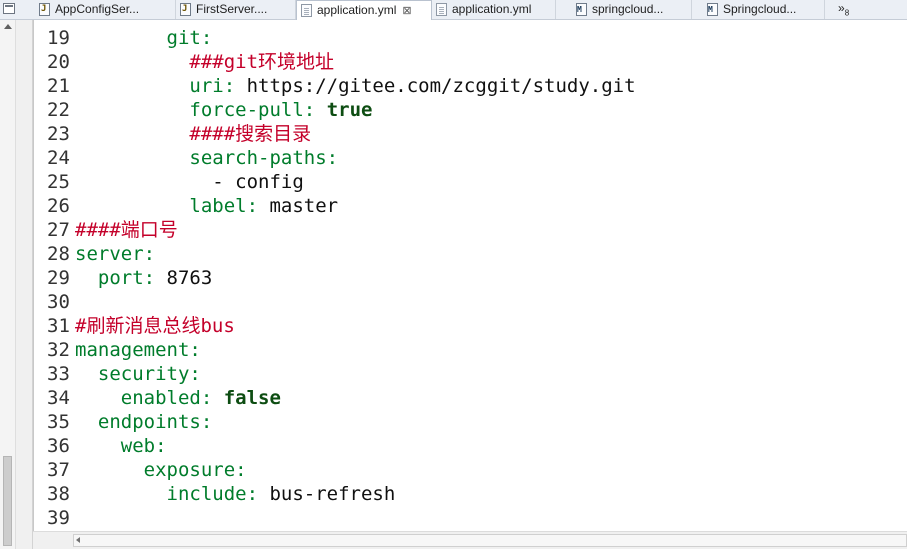  Describe the element at coordinates (470, 422) in the screenshot. I see `code-line: 35 endpoints:` at that location.